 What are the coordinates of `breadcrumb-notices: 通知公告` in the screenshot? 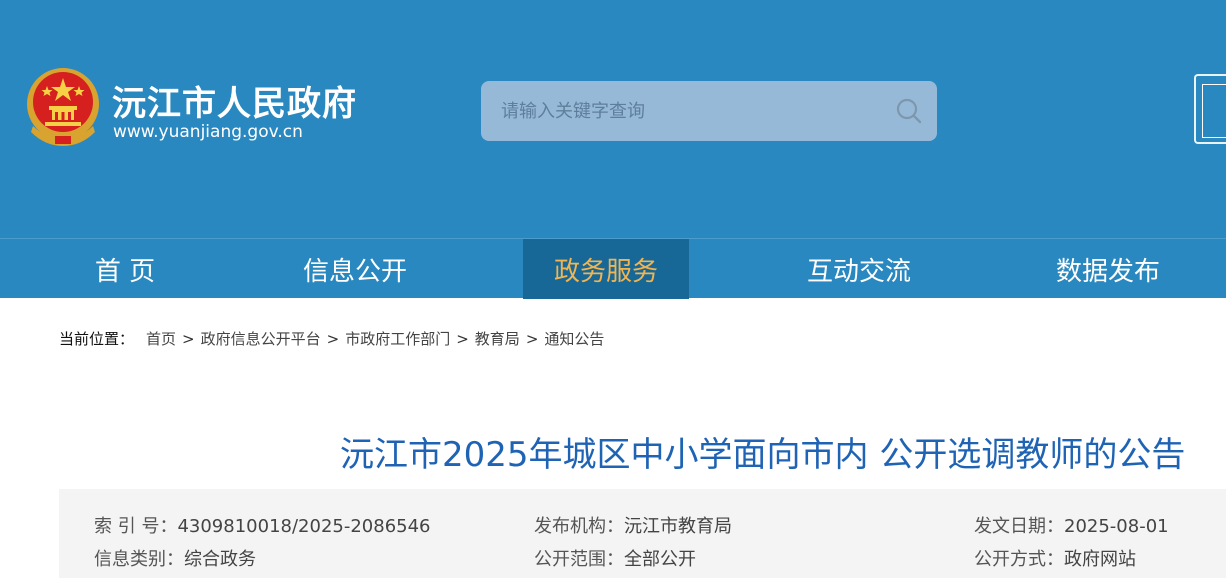 It's located at (574, 338).